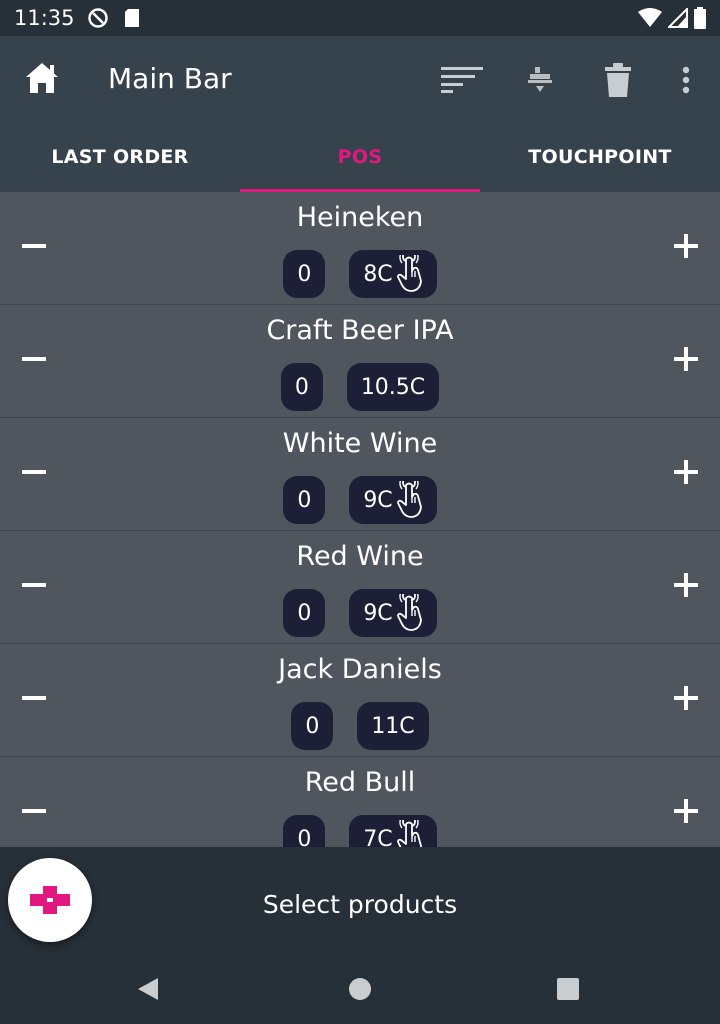 Image resolution: width=720 pixels, height=1024 pixels. Describe the element at coordinates (120, 157) in the screenshot. I see `tab-last-order: LAST ORDER` at that location.